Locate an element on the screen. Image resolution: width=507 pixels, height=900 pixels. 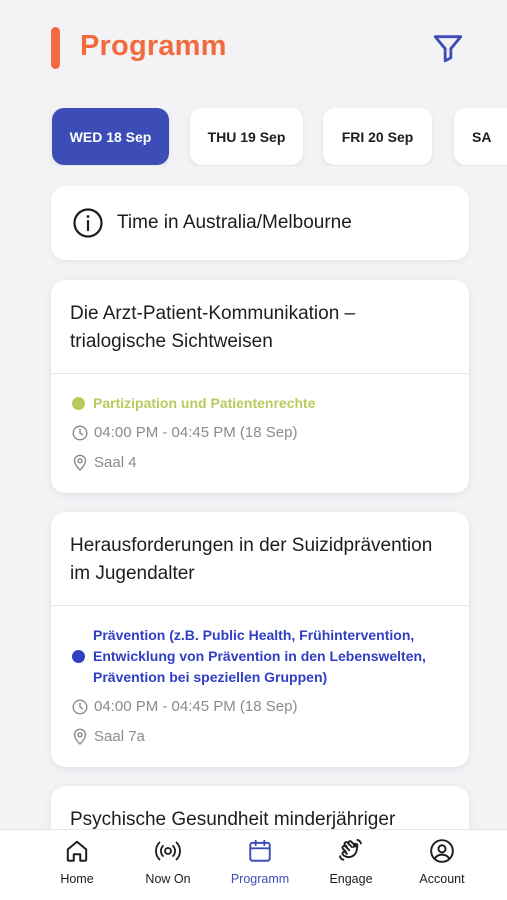
nav-account-label: Account is located at coordinates (442, 879).